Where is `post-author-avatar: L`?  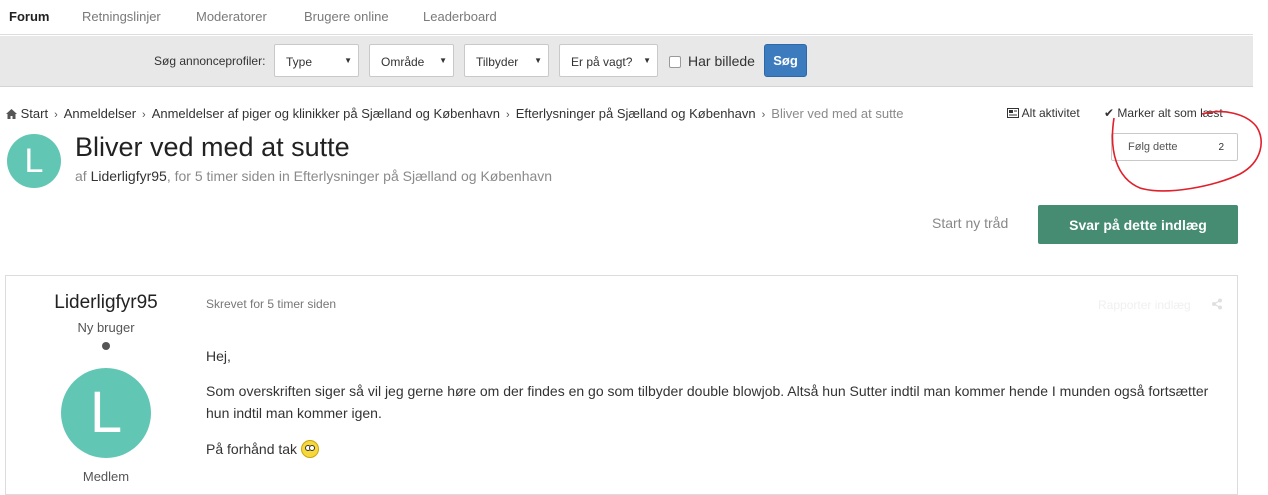
post-author-avatar: L is located at coordinates (106, 413).